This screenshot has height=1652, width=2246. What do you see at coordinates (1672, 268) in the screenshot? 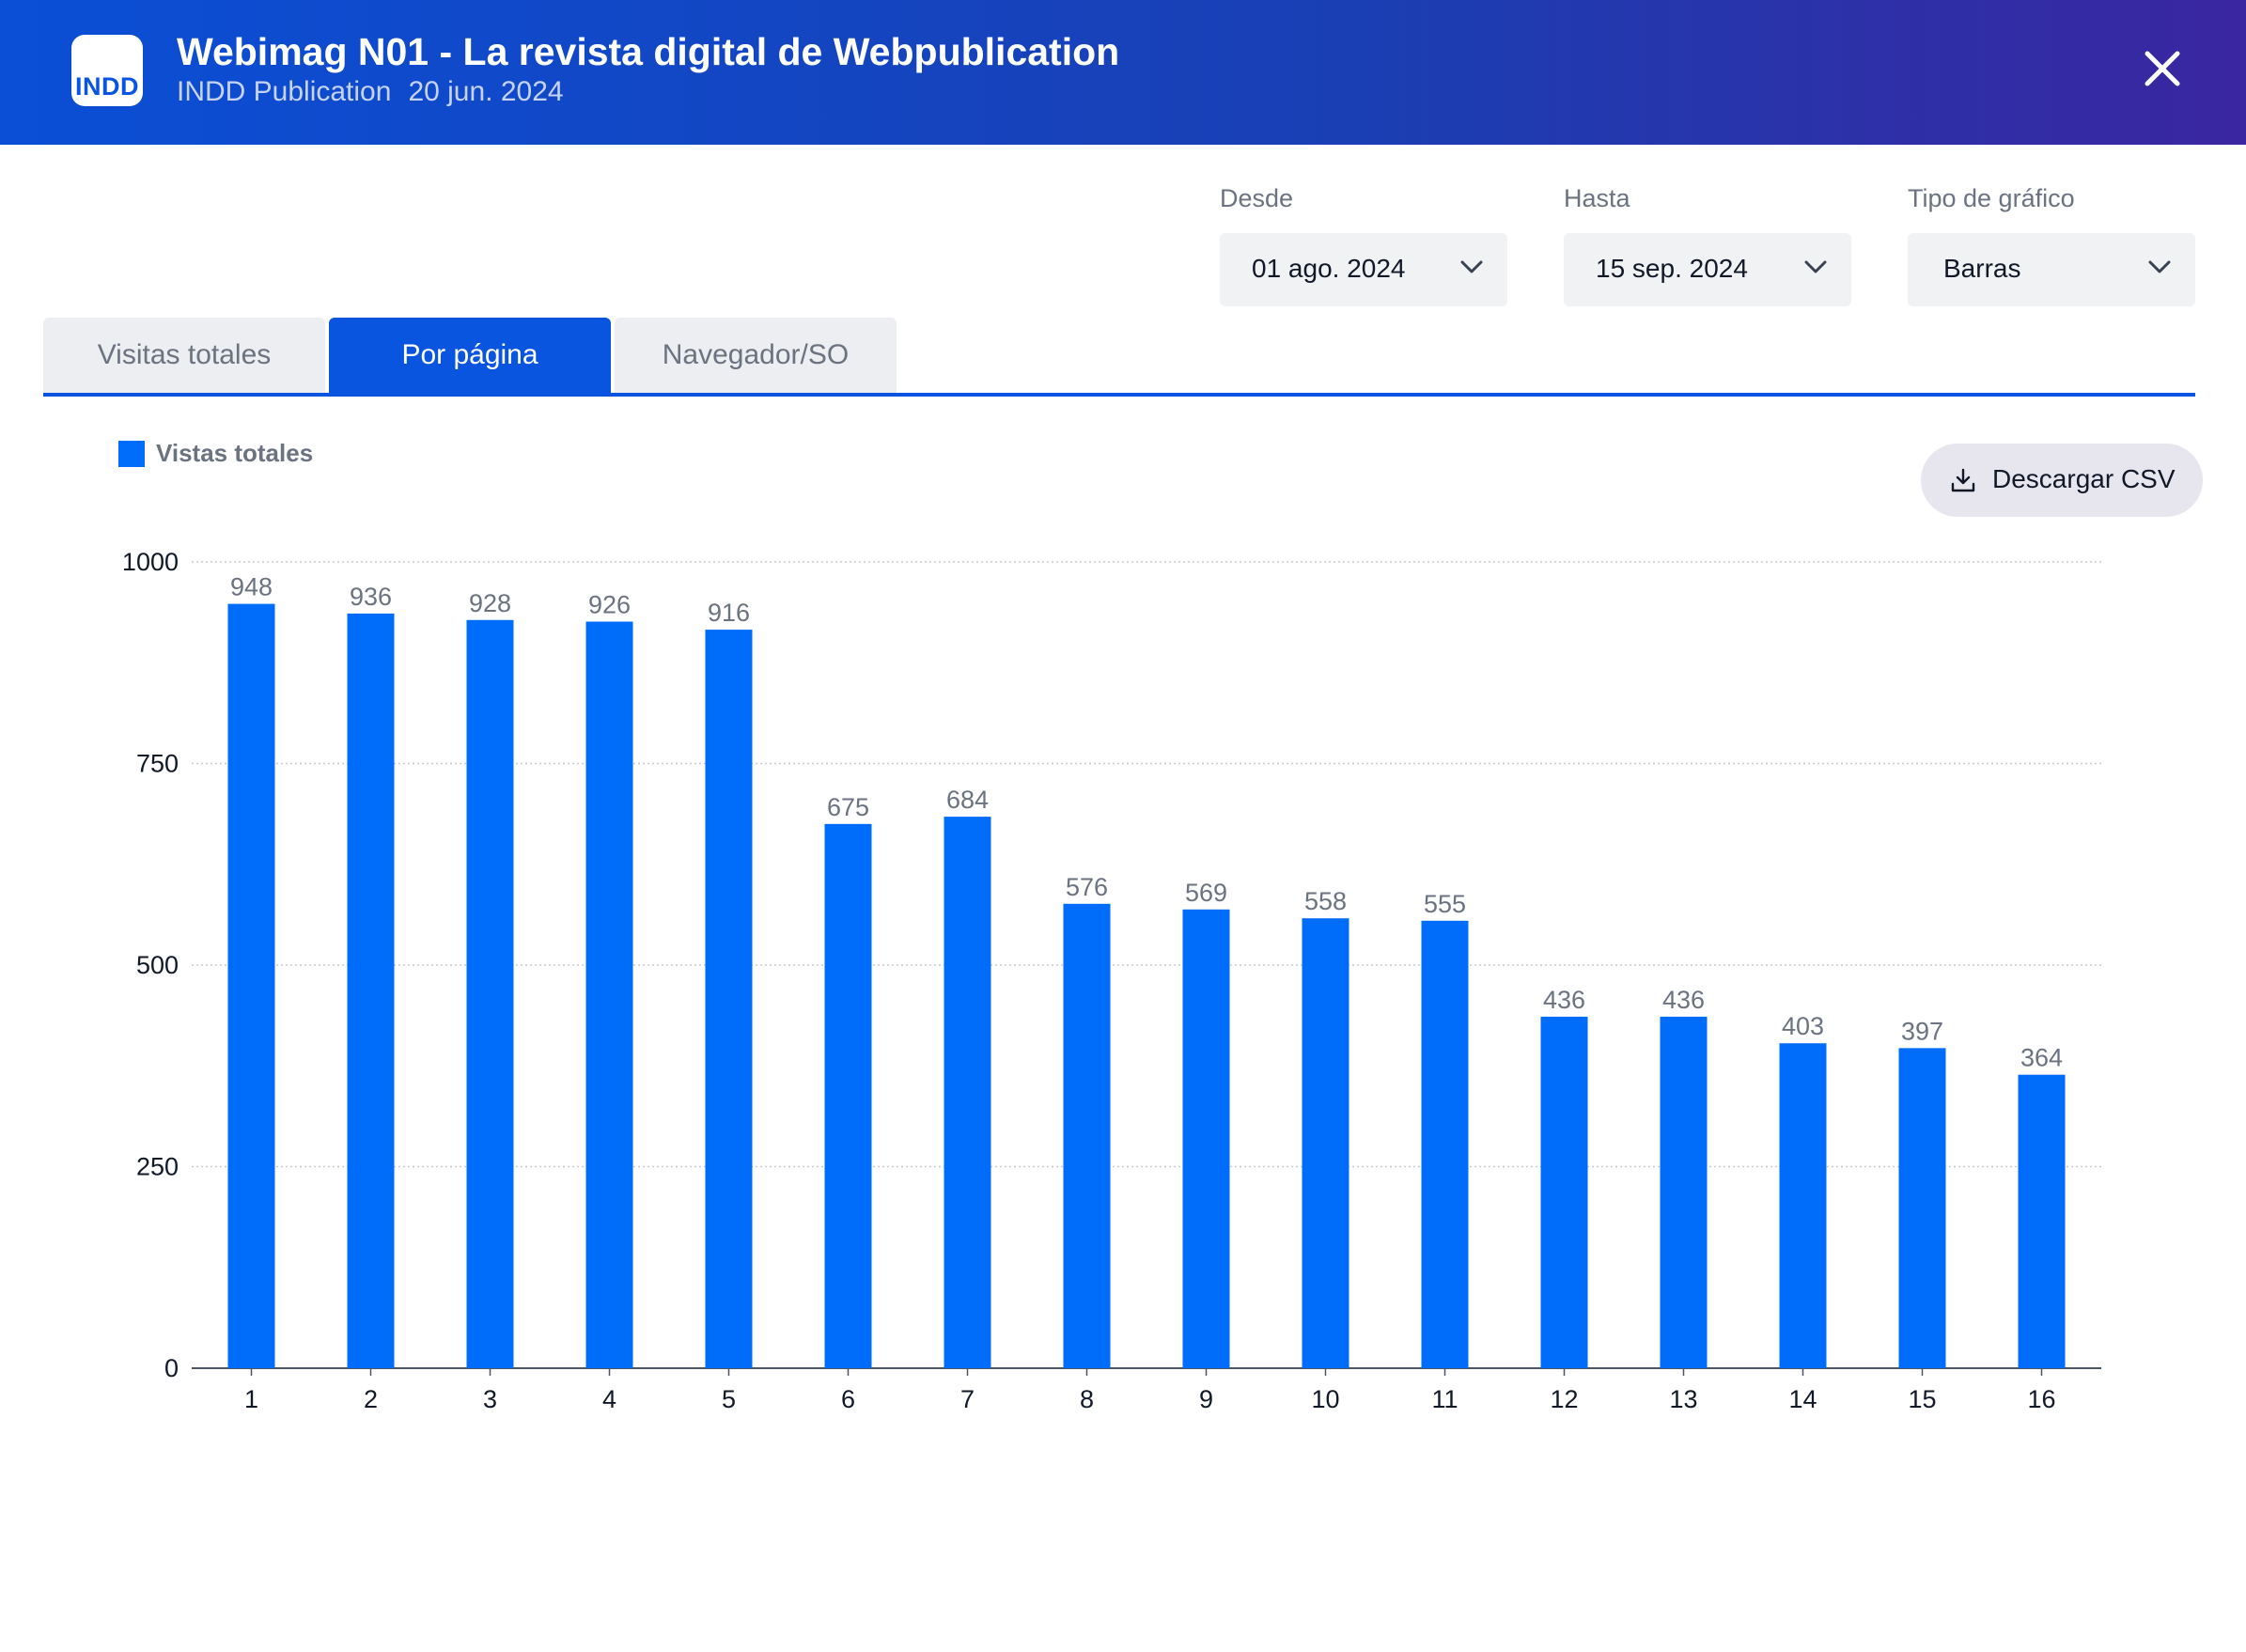
I see `to-date-value: 15 sep. 2024` at bounding box center [1672, 268].